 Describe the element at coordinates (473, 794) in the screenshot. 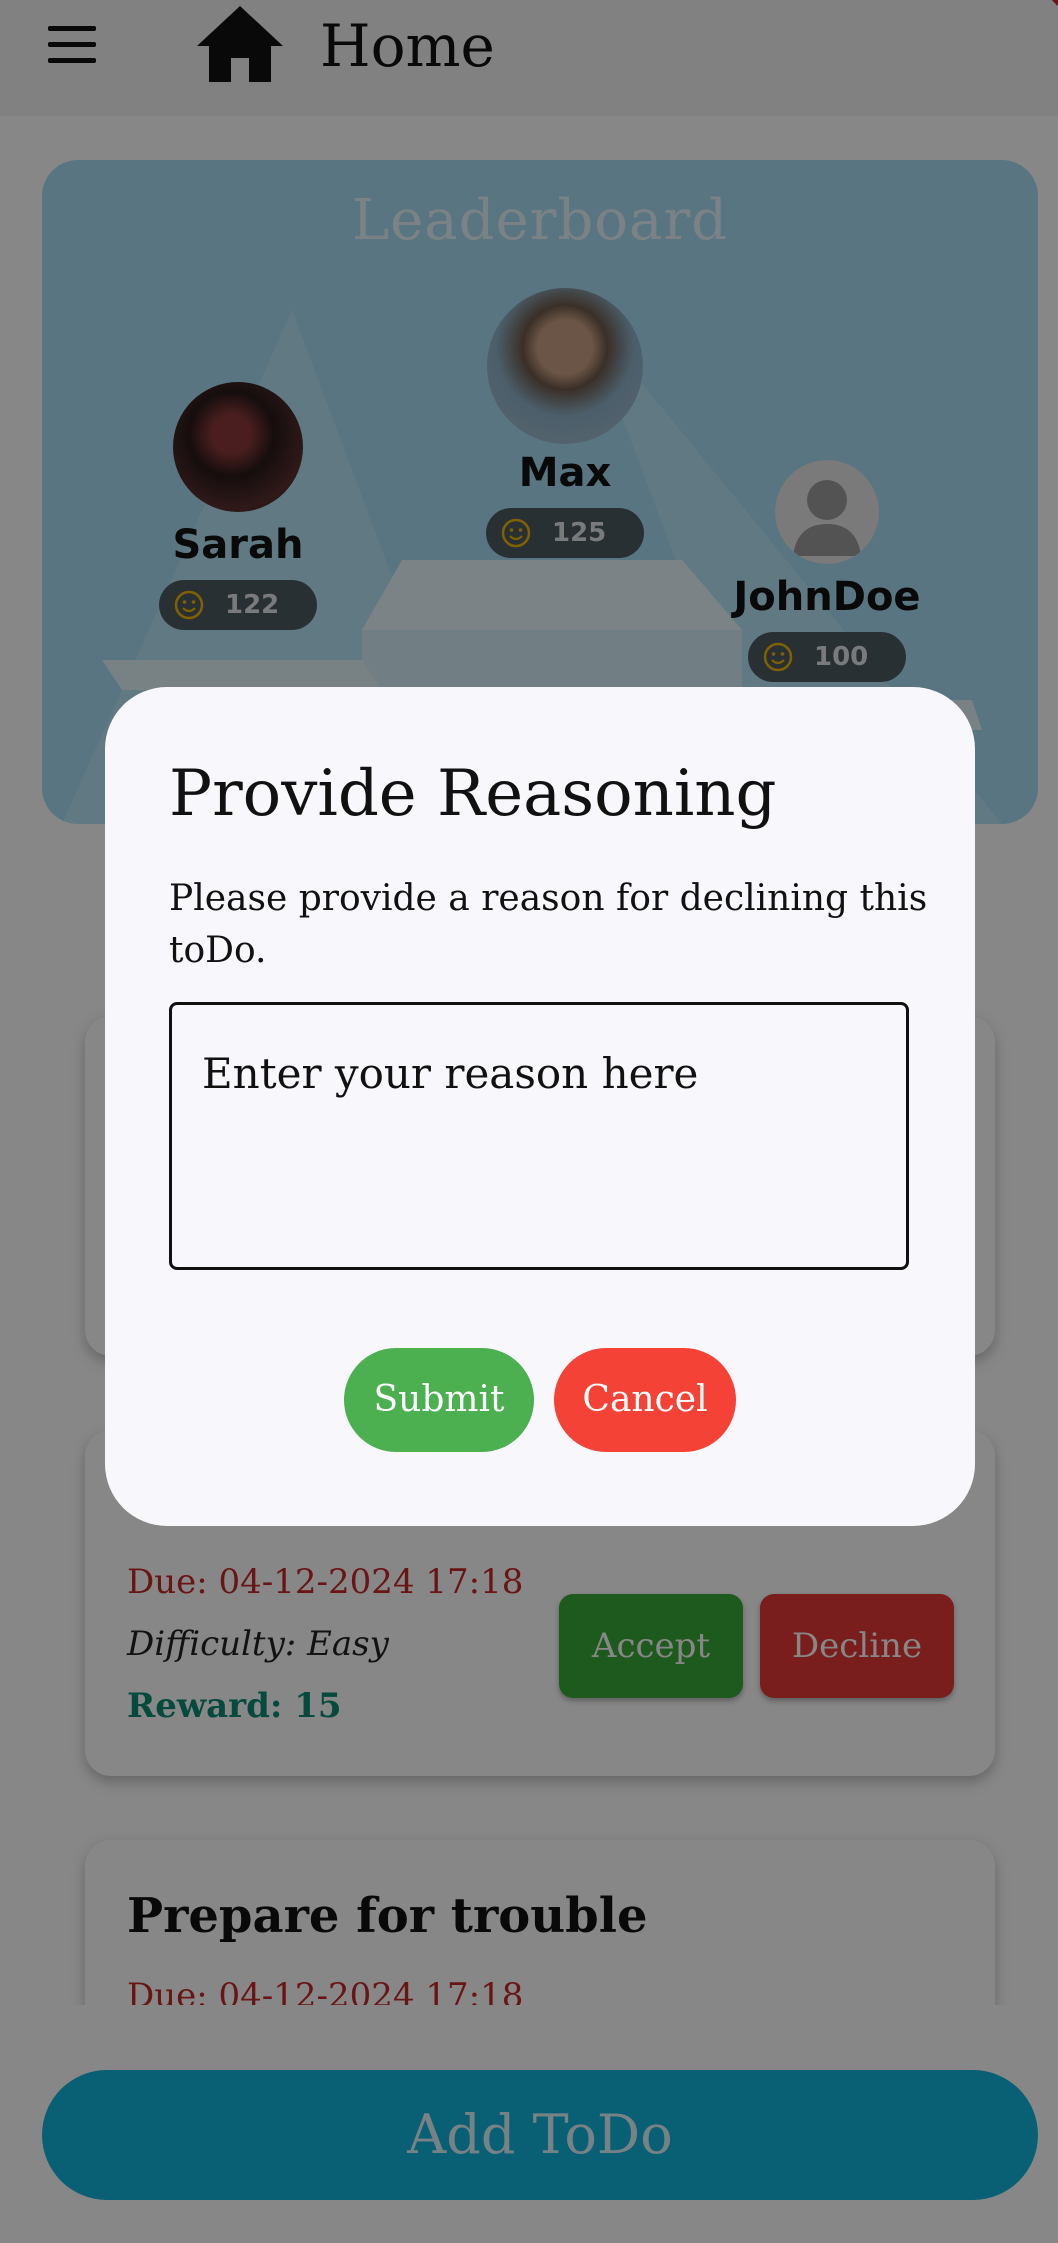

I see `dialog-title: Provide Reasoning` at that location.